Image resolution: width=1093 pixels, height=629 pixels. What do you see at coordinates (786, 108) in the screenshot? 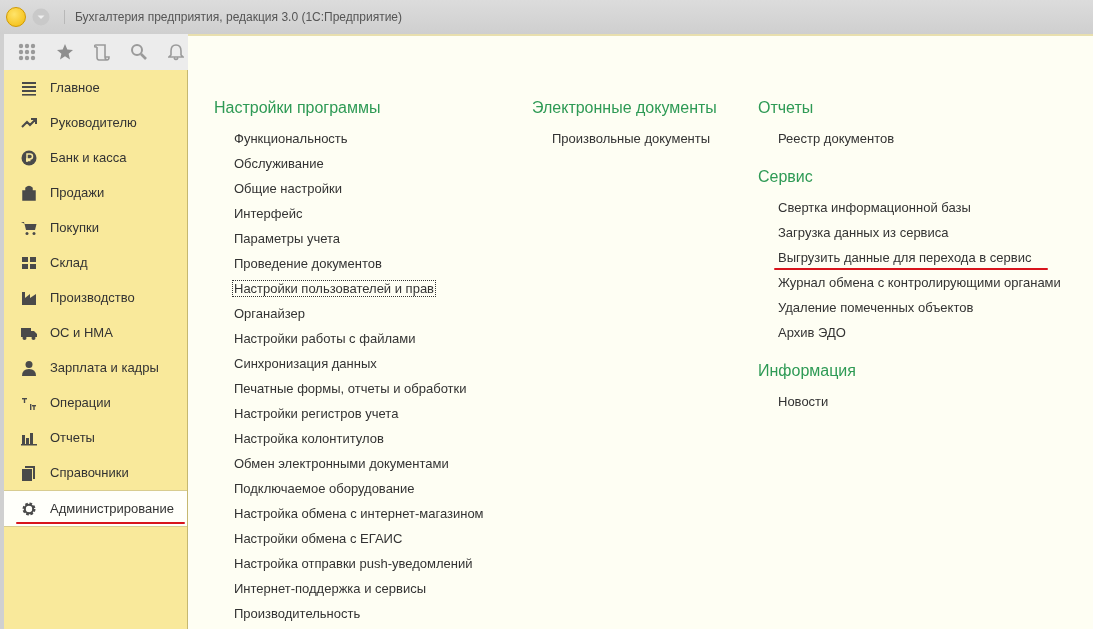
I see `section-heading: Отчеты` at bounding box center [786, 108].